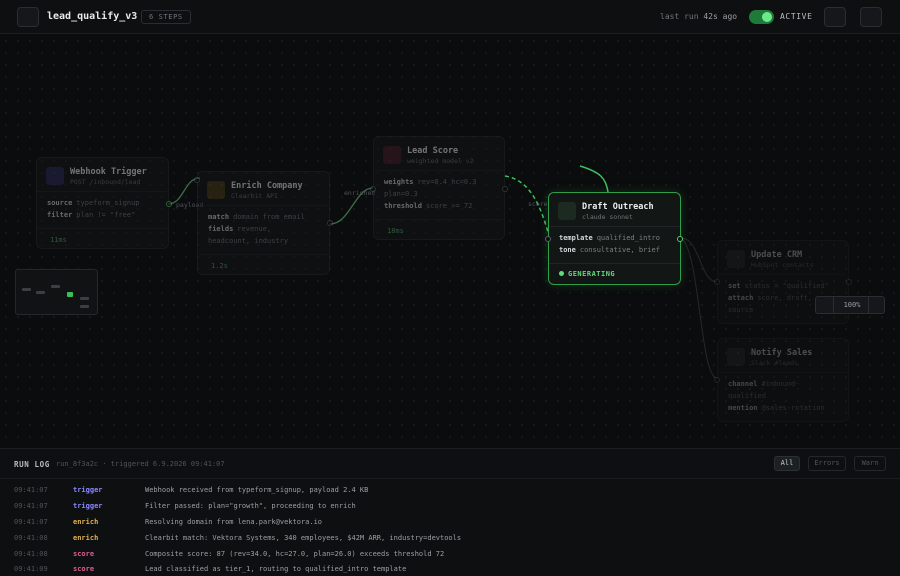 The image size is (900, 576). What do you see at coordinates (267, 186) in the screenshot?
I see `node-title: Enrich Company` at bounding box center [267, 186].